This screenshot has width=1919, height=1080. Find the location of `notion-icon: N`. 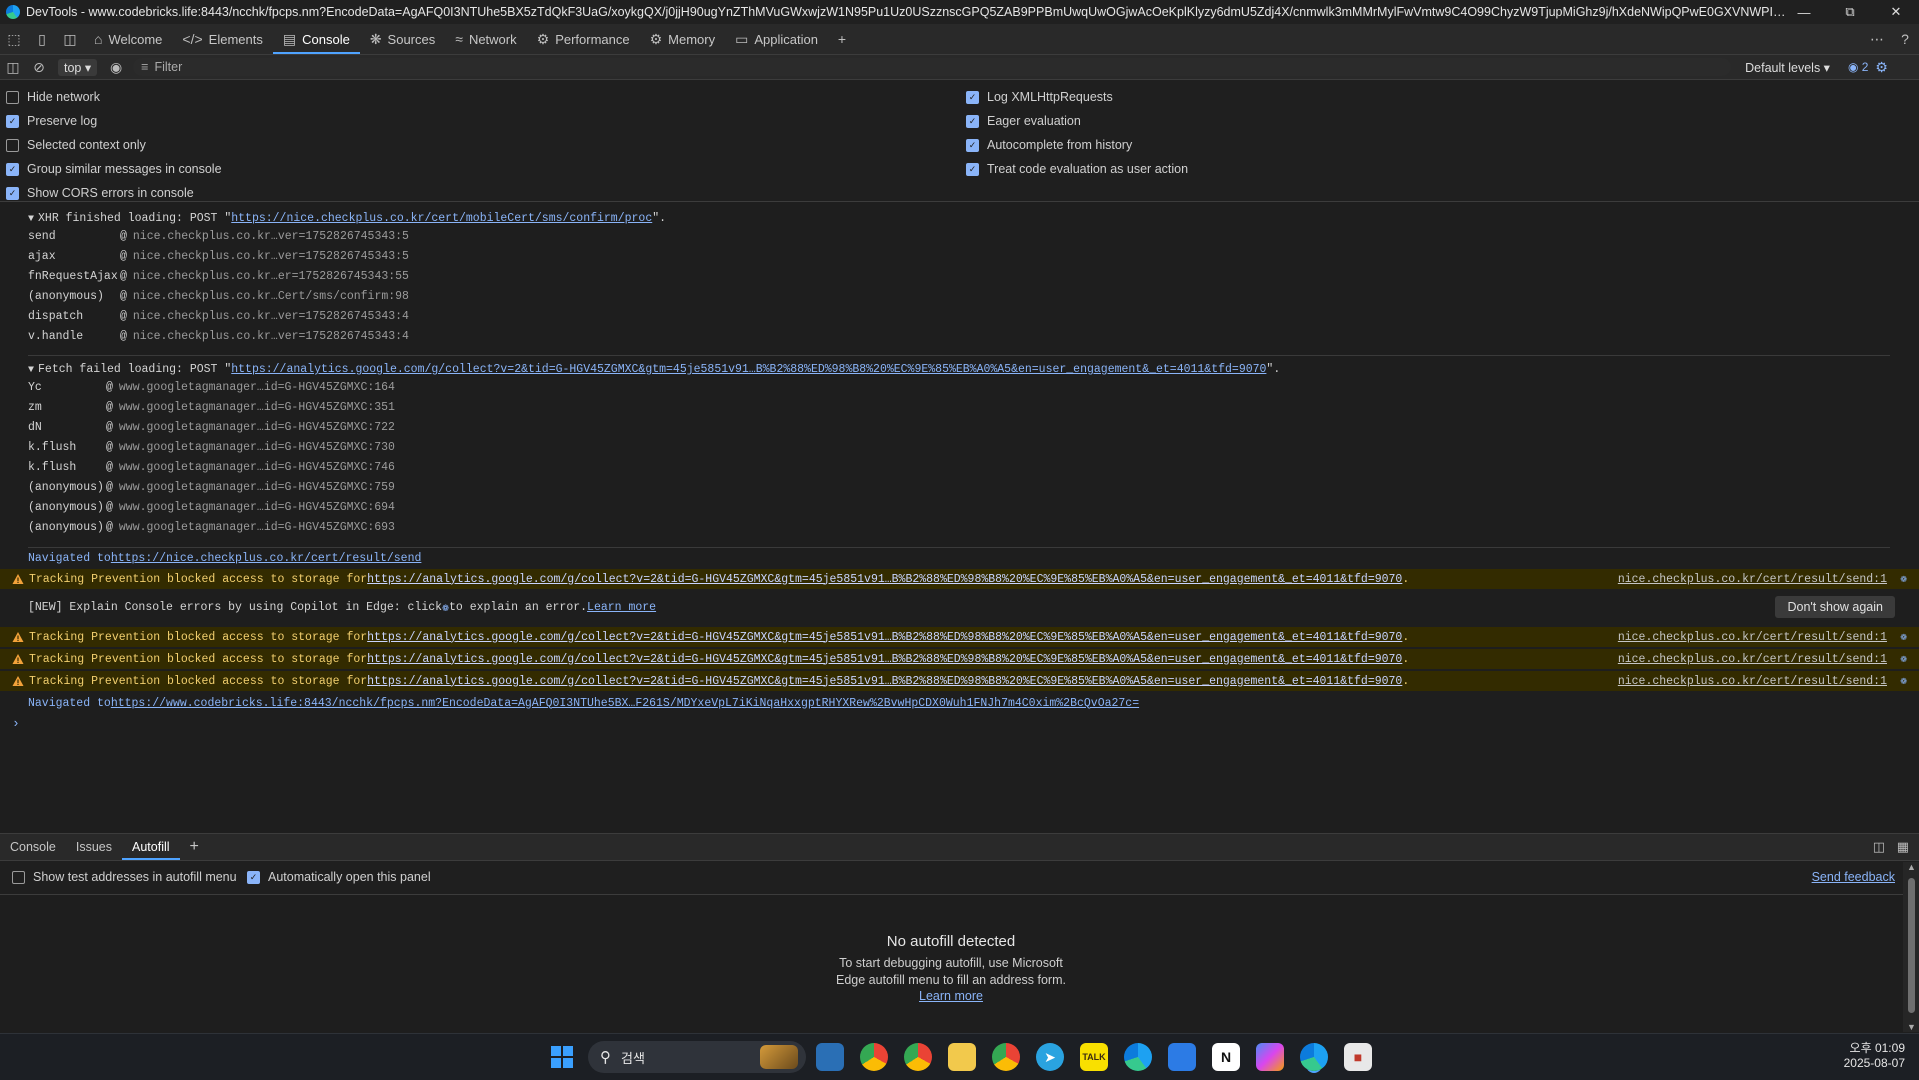

notion-icon: N is located at coordinates (1226, 1057).